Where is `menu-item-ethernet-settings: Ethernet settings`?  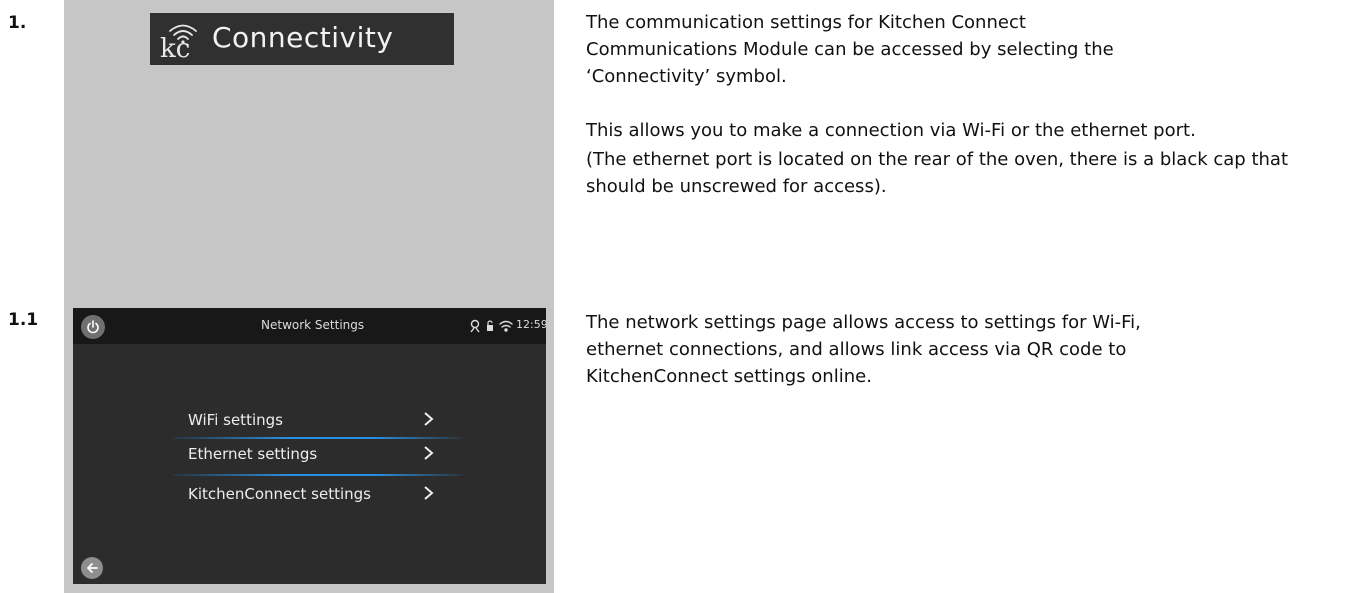 menu-item-ethernet-settings: Ethernet settings is located at coordinates (323, 454).